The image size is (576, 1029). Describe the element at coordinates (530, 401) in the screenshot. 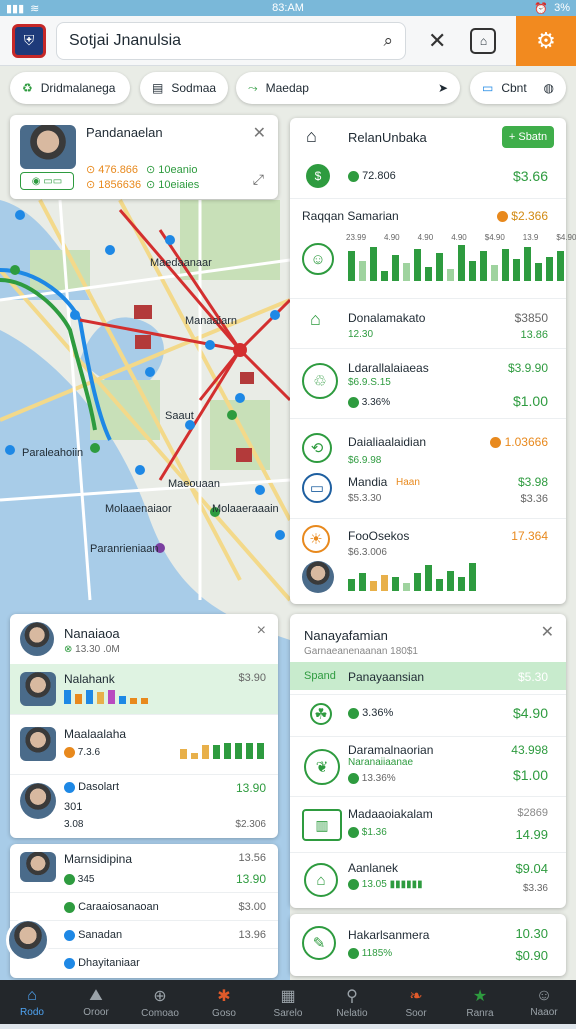

I see `item-price2: $1.00` at that location.